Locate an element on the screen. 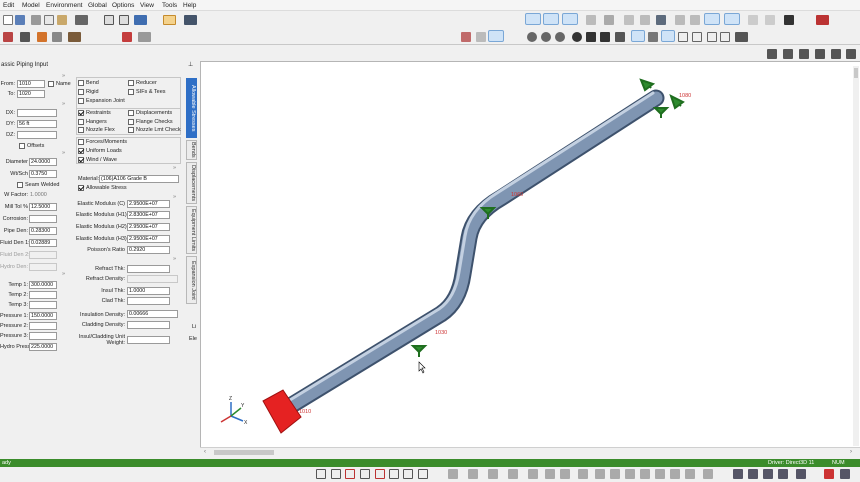 The height and width of the screenshot is (482, 860). temp1-field: 300.0000 is located at coordinates (43, 285).